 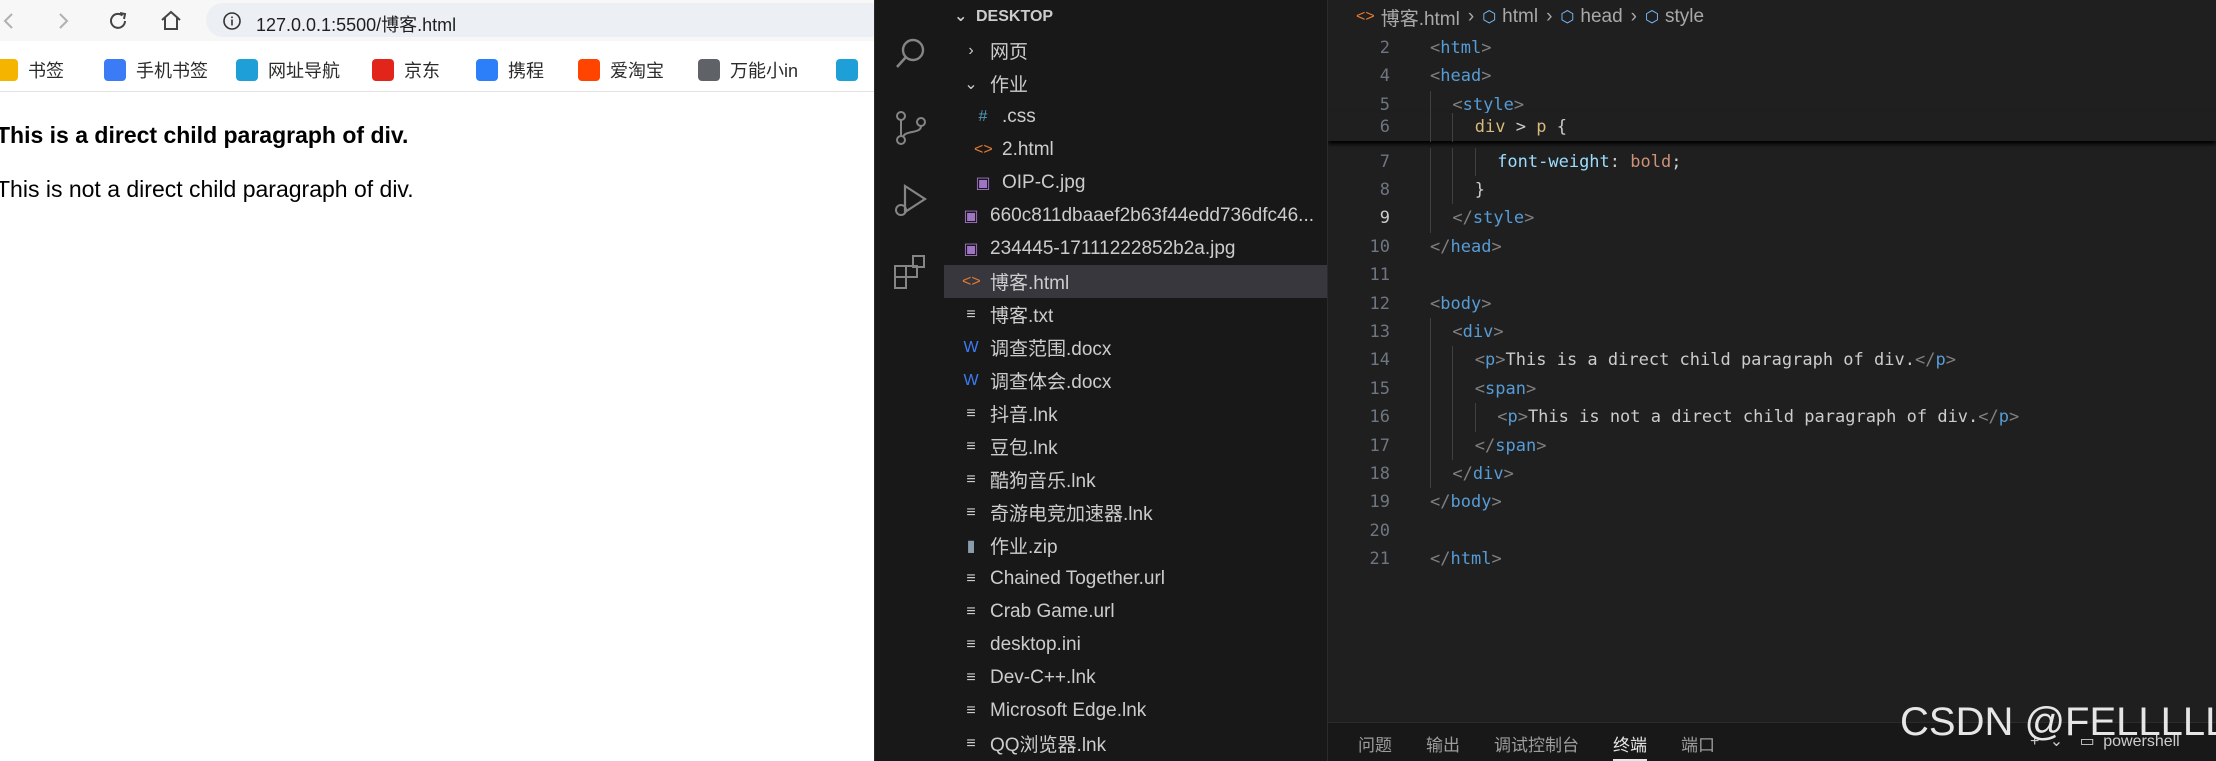 What do you see at coordinates (764, 71) in the screenshot?
I see `bookmark-label: 万能小in` at bounding box center [764, 71].